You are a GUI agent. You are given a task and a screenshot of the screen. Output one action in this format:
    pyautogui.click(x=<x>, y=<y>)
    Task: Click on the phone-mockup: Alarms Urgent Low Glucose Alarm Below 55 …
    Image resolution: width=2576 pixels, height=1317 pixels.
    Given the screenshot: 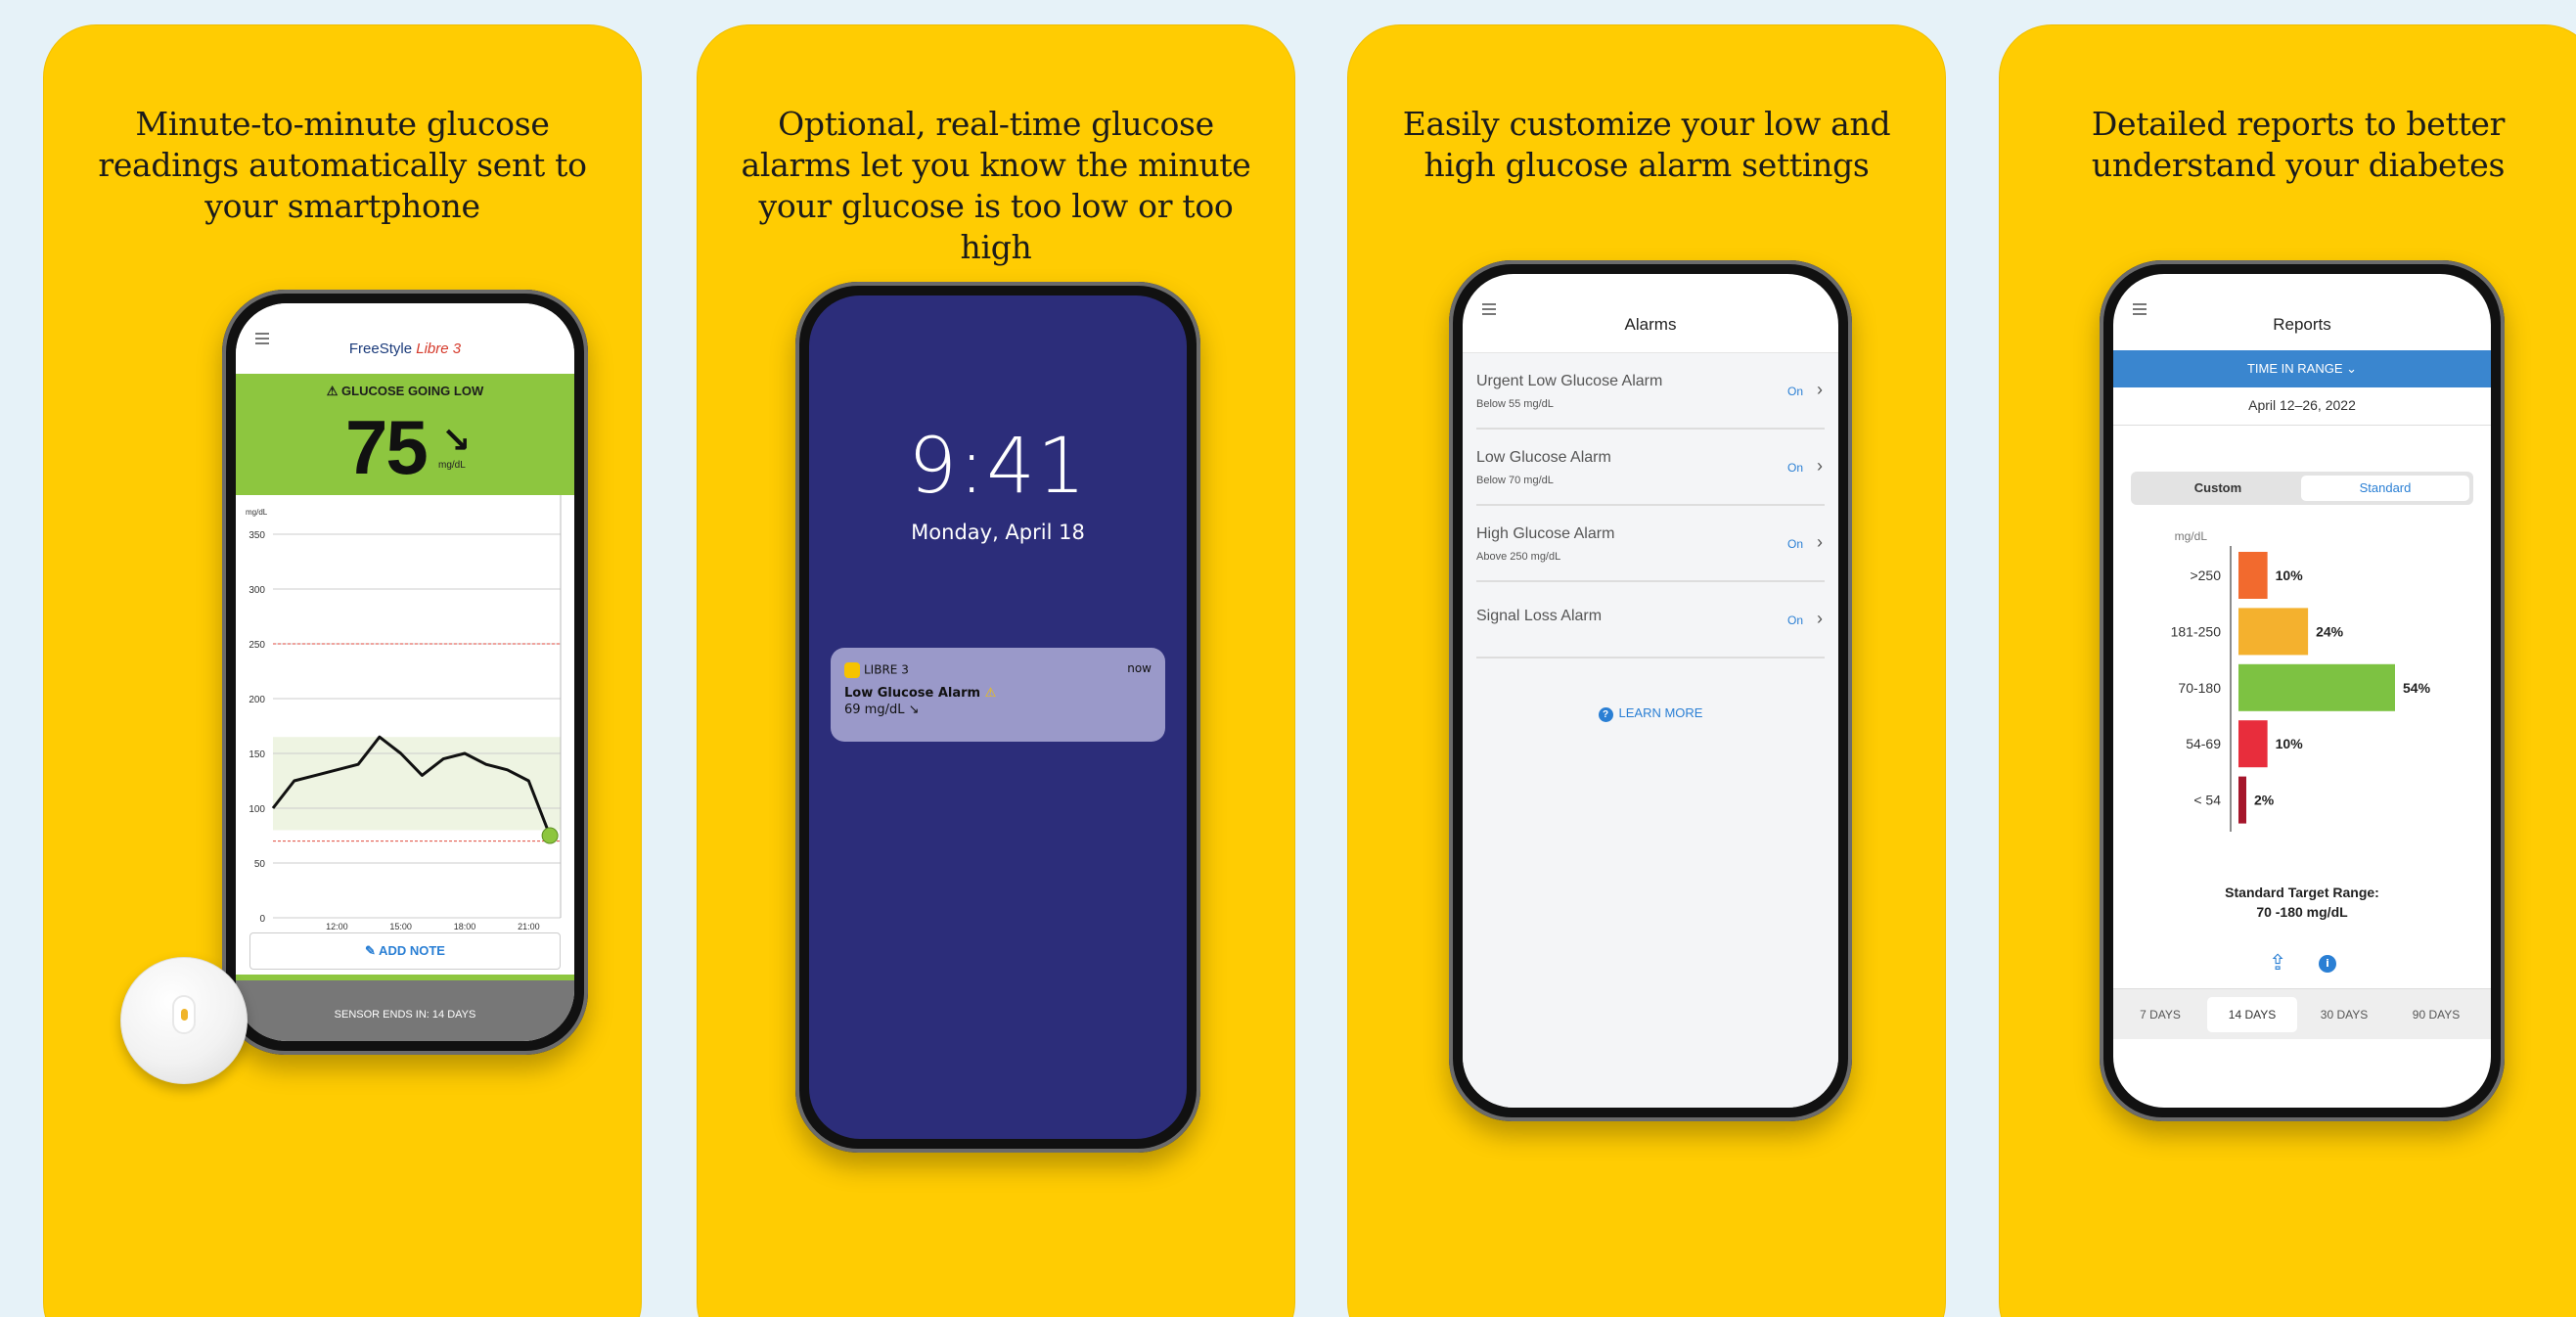 What is the action you would take?
    pyautogui.click(x=1650, y=690)
    